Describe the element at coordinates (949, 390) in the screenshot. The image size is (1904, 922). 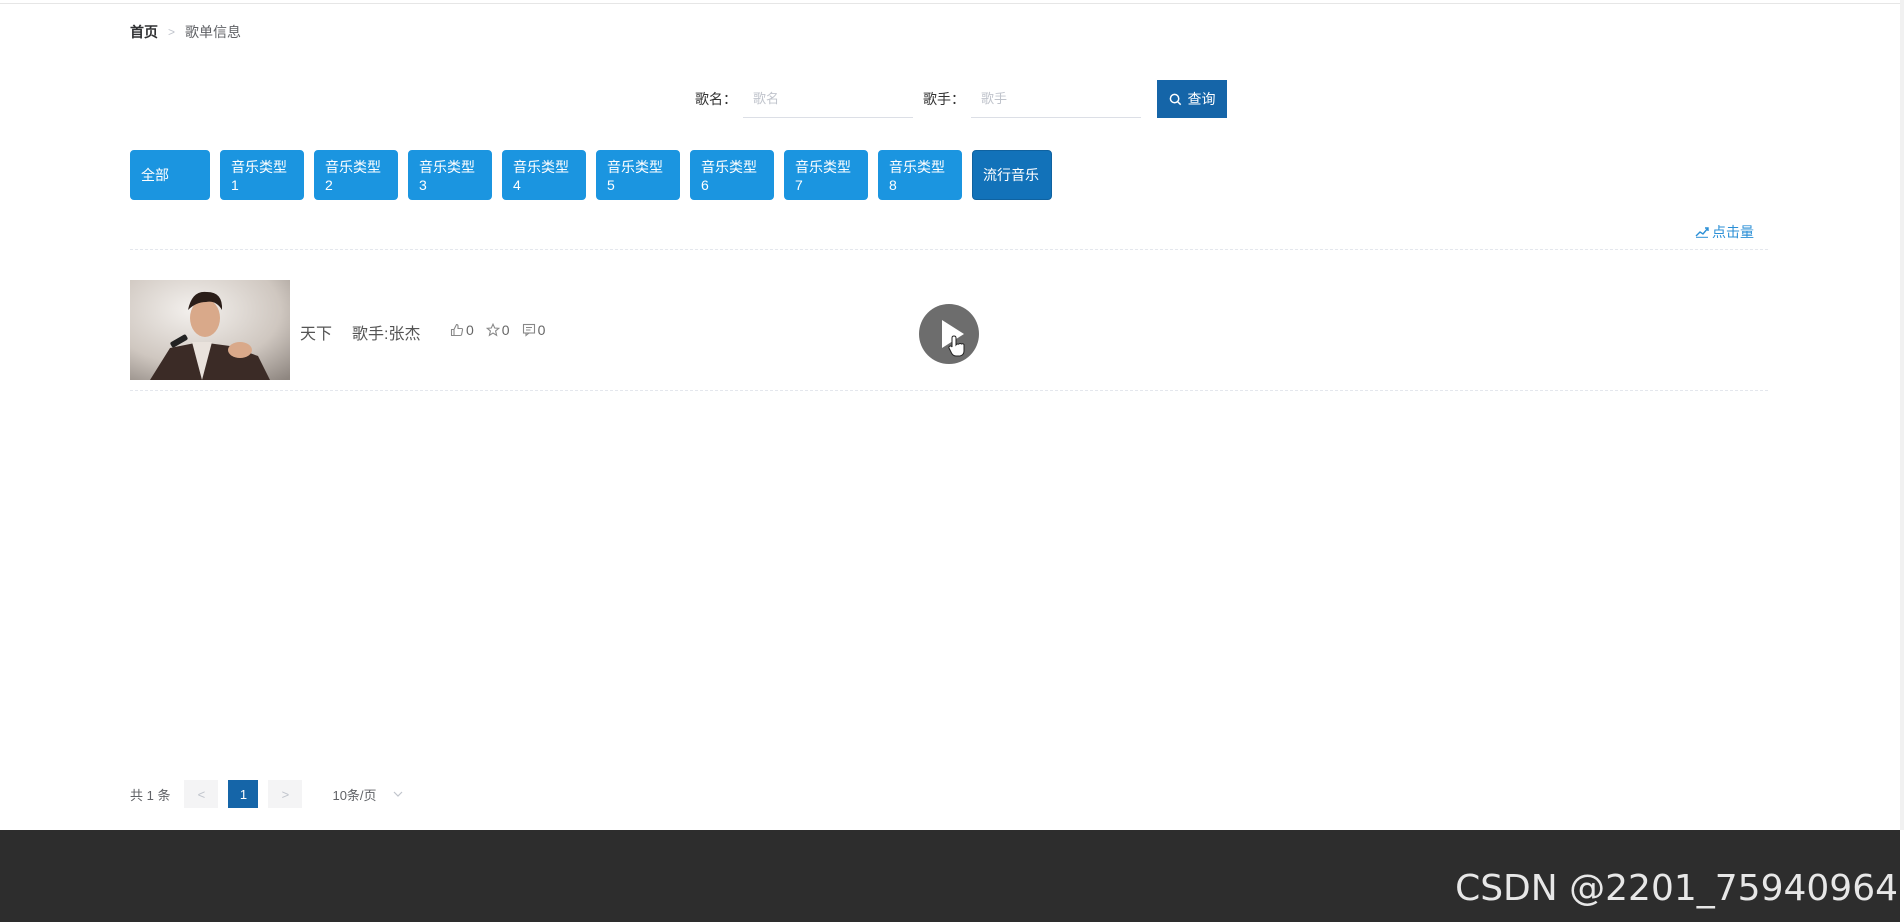
I see `list-bottom-divider` at that location.